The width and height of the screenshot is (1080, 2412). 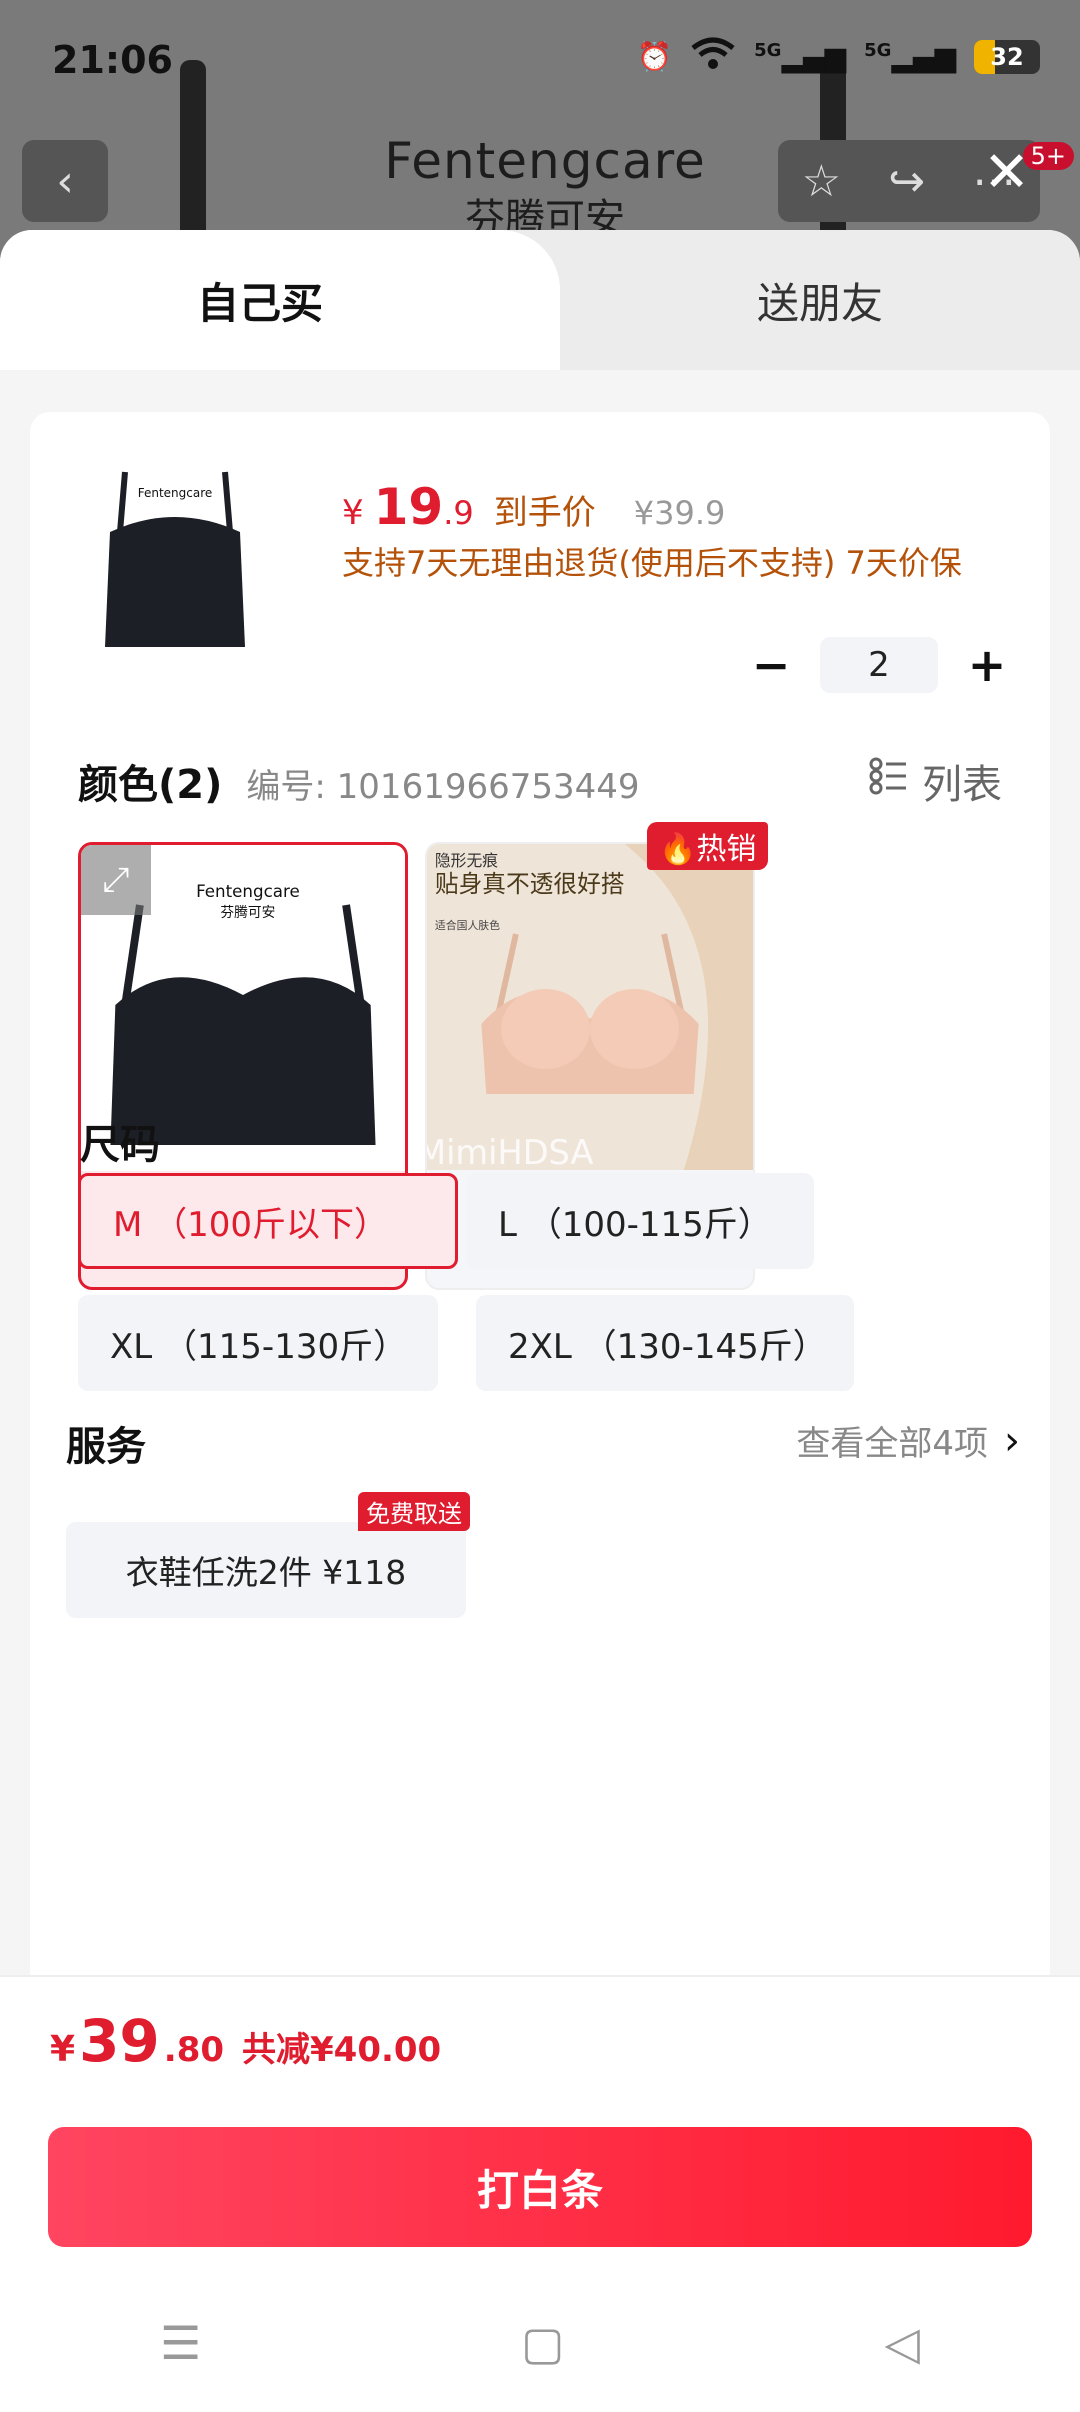 I want to click on size-option-m: M （100斤以下）, so click(x=268, y=1221).